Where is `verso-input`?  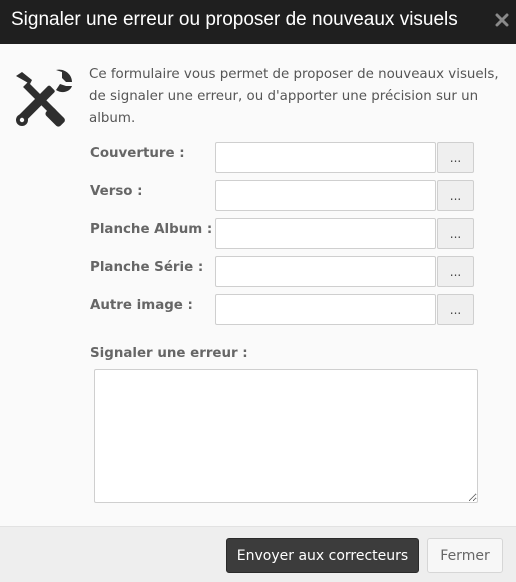
verso-input is located at coordinates (325, 195).